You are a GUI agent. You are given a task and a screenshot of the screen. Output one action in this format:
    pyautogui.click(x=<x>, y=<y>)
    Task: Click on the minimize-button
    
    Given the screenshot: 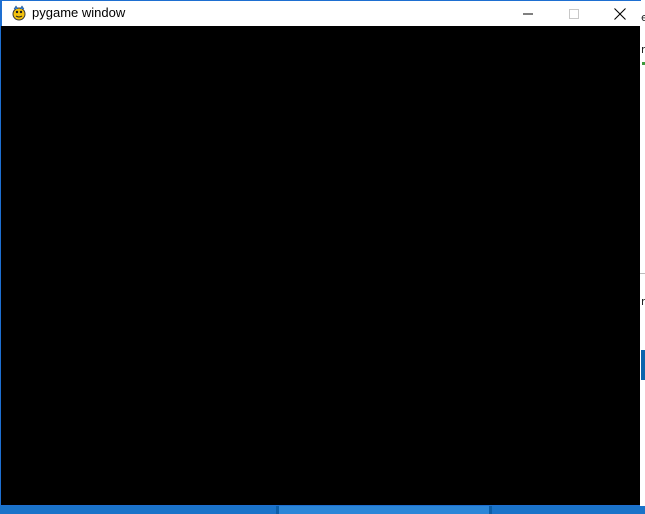 What is the action you would take?
    pyautogui.click(x=528, y=14)
    